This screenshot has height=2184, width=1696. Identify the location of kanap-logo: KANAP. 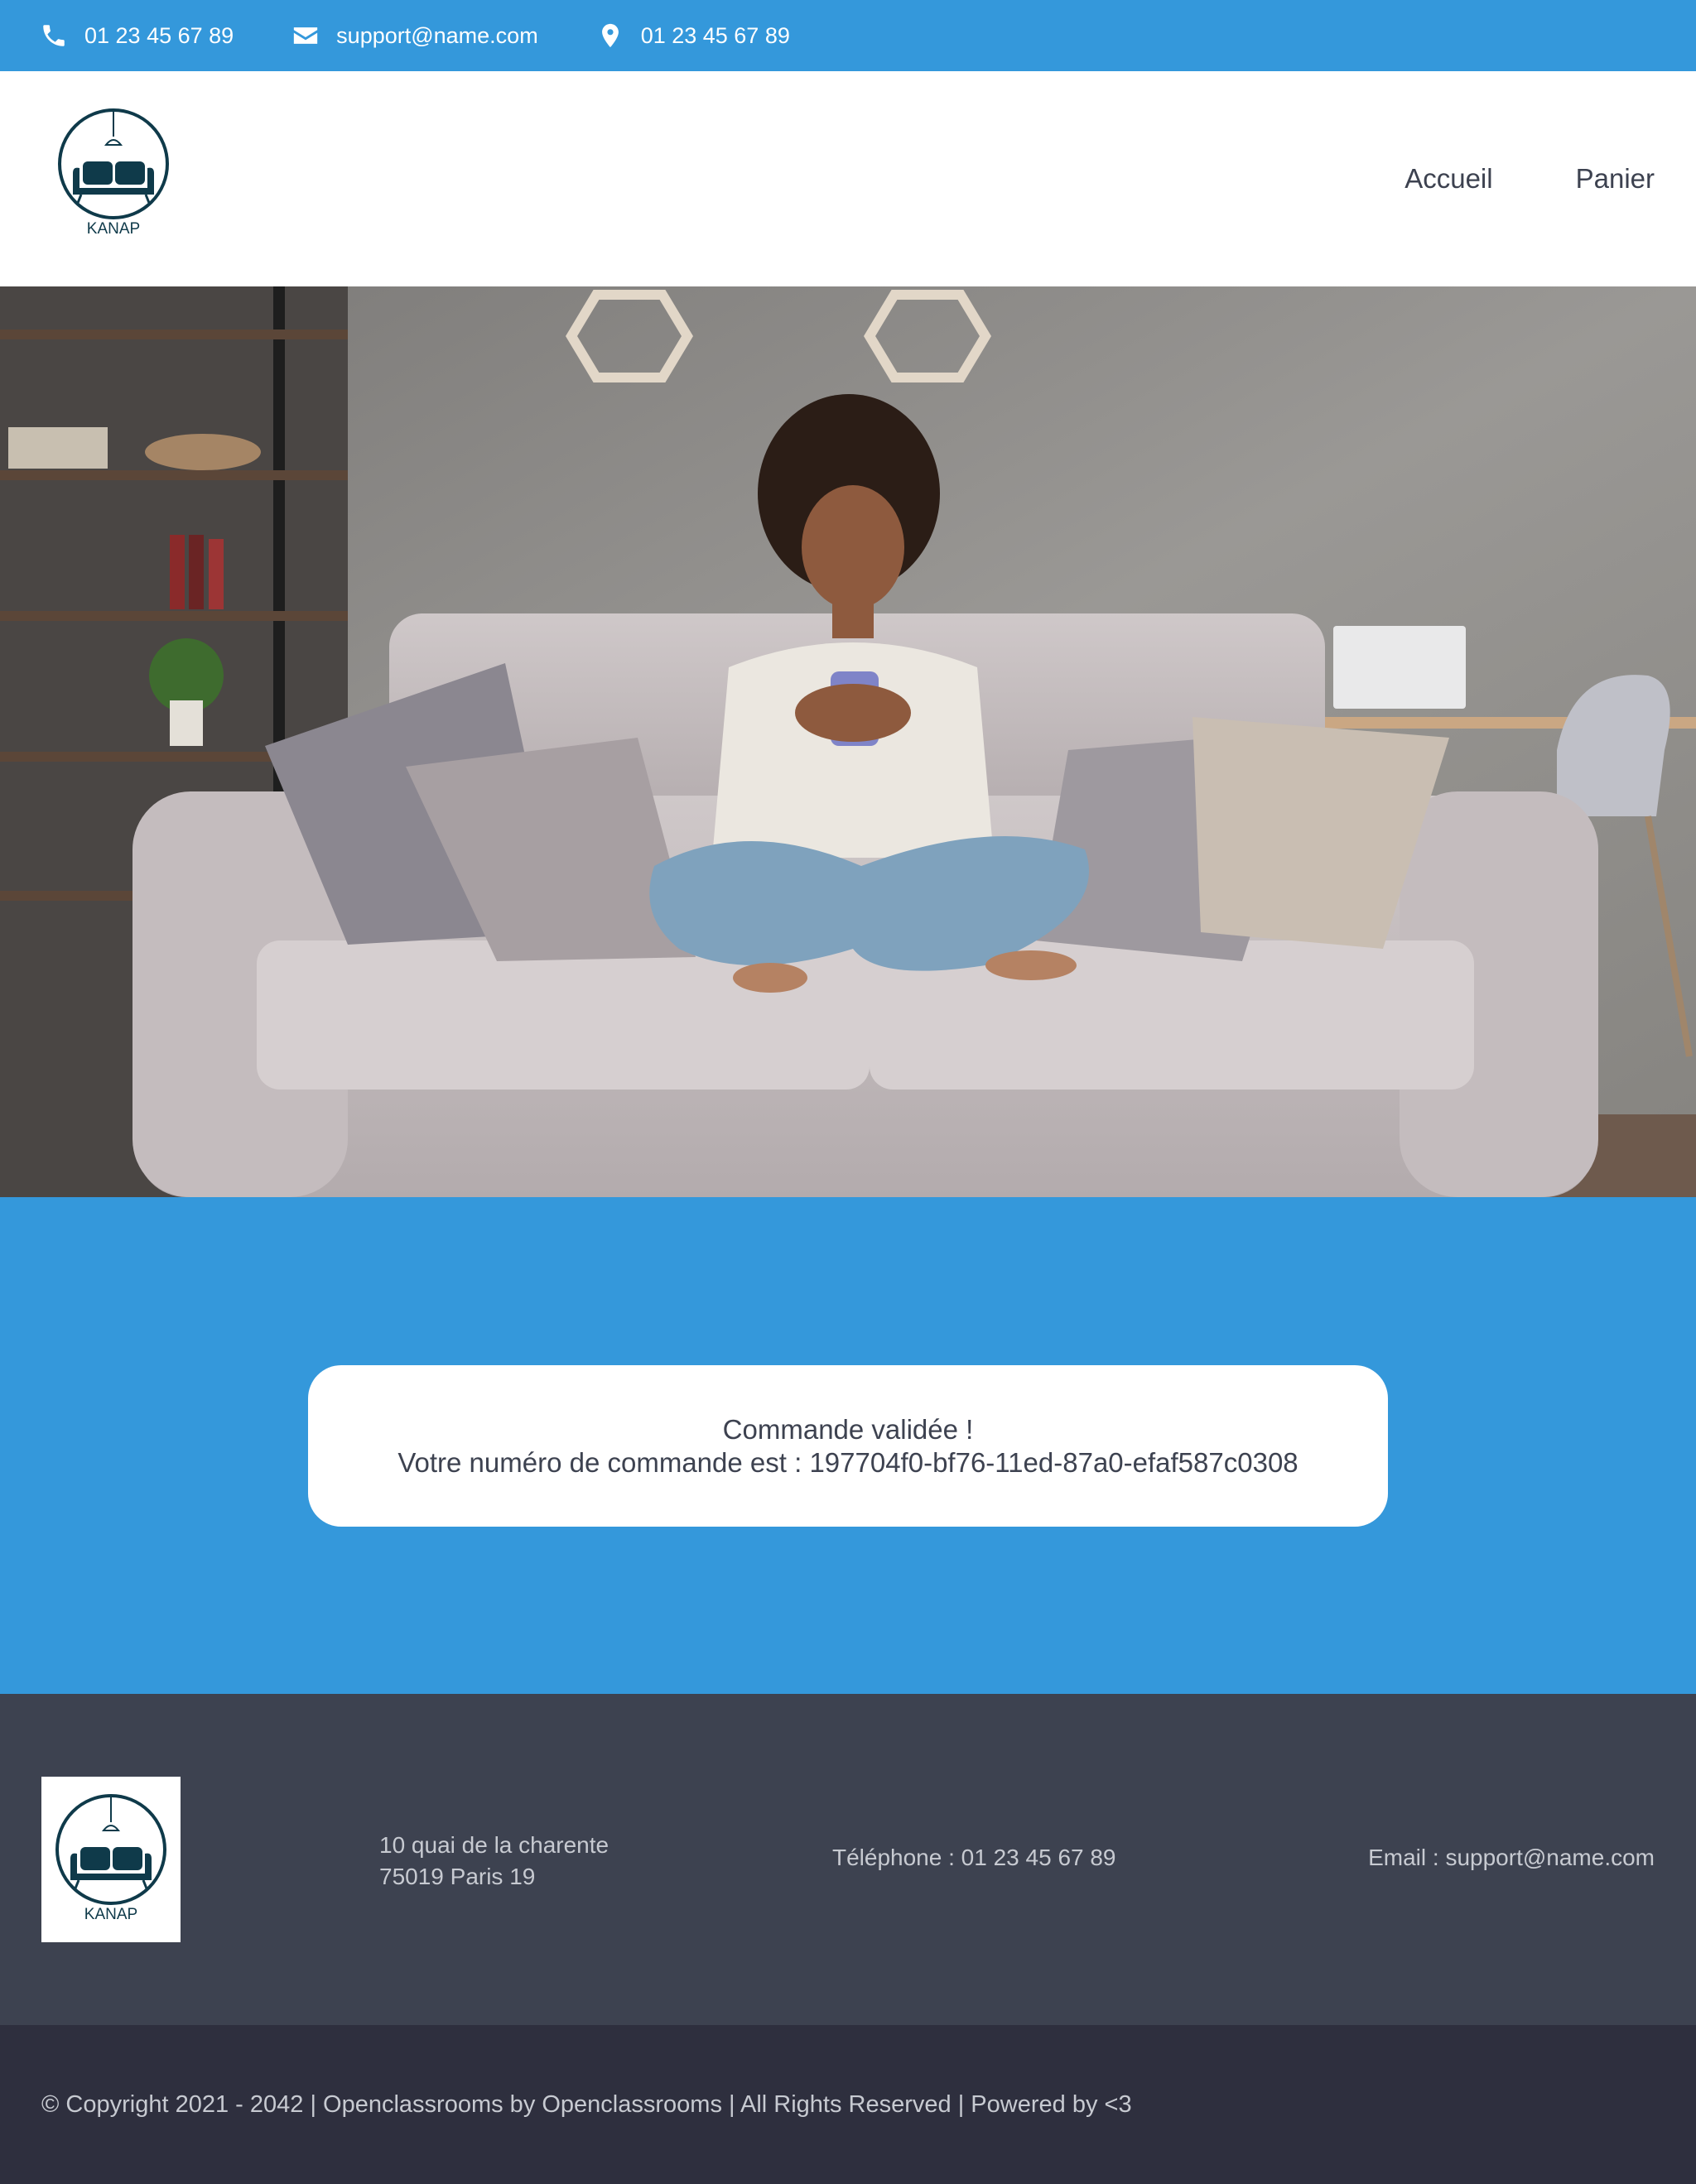
(113, 174).